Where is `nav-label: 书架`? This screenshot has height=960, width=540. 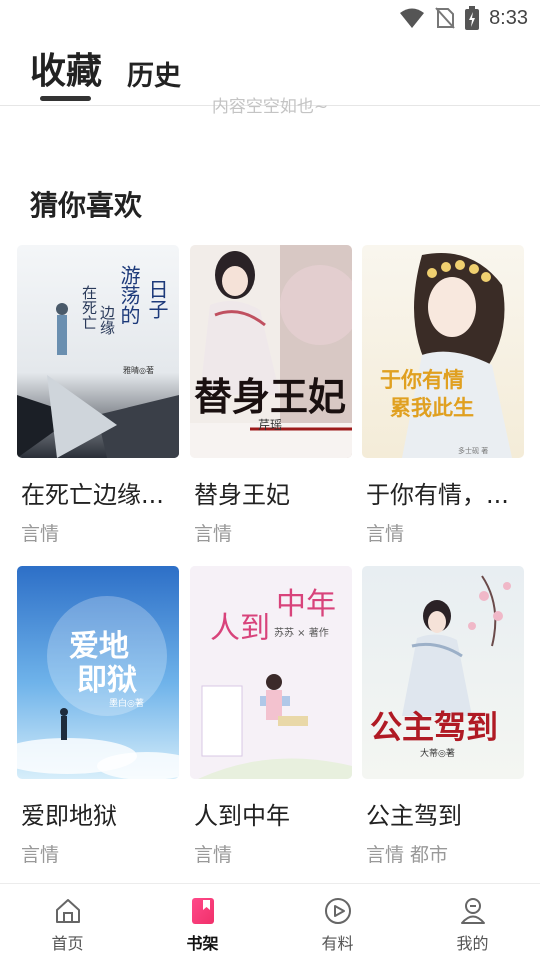
nav-label: 书架 is located at coordinates (202, 943).